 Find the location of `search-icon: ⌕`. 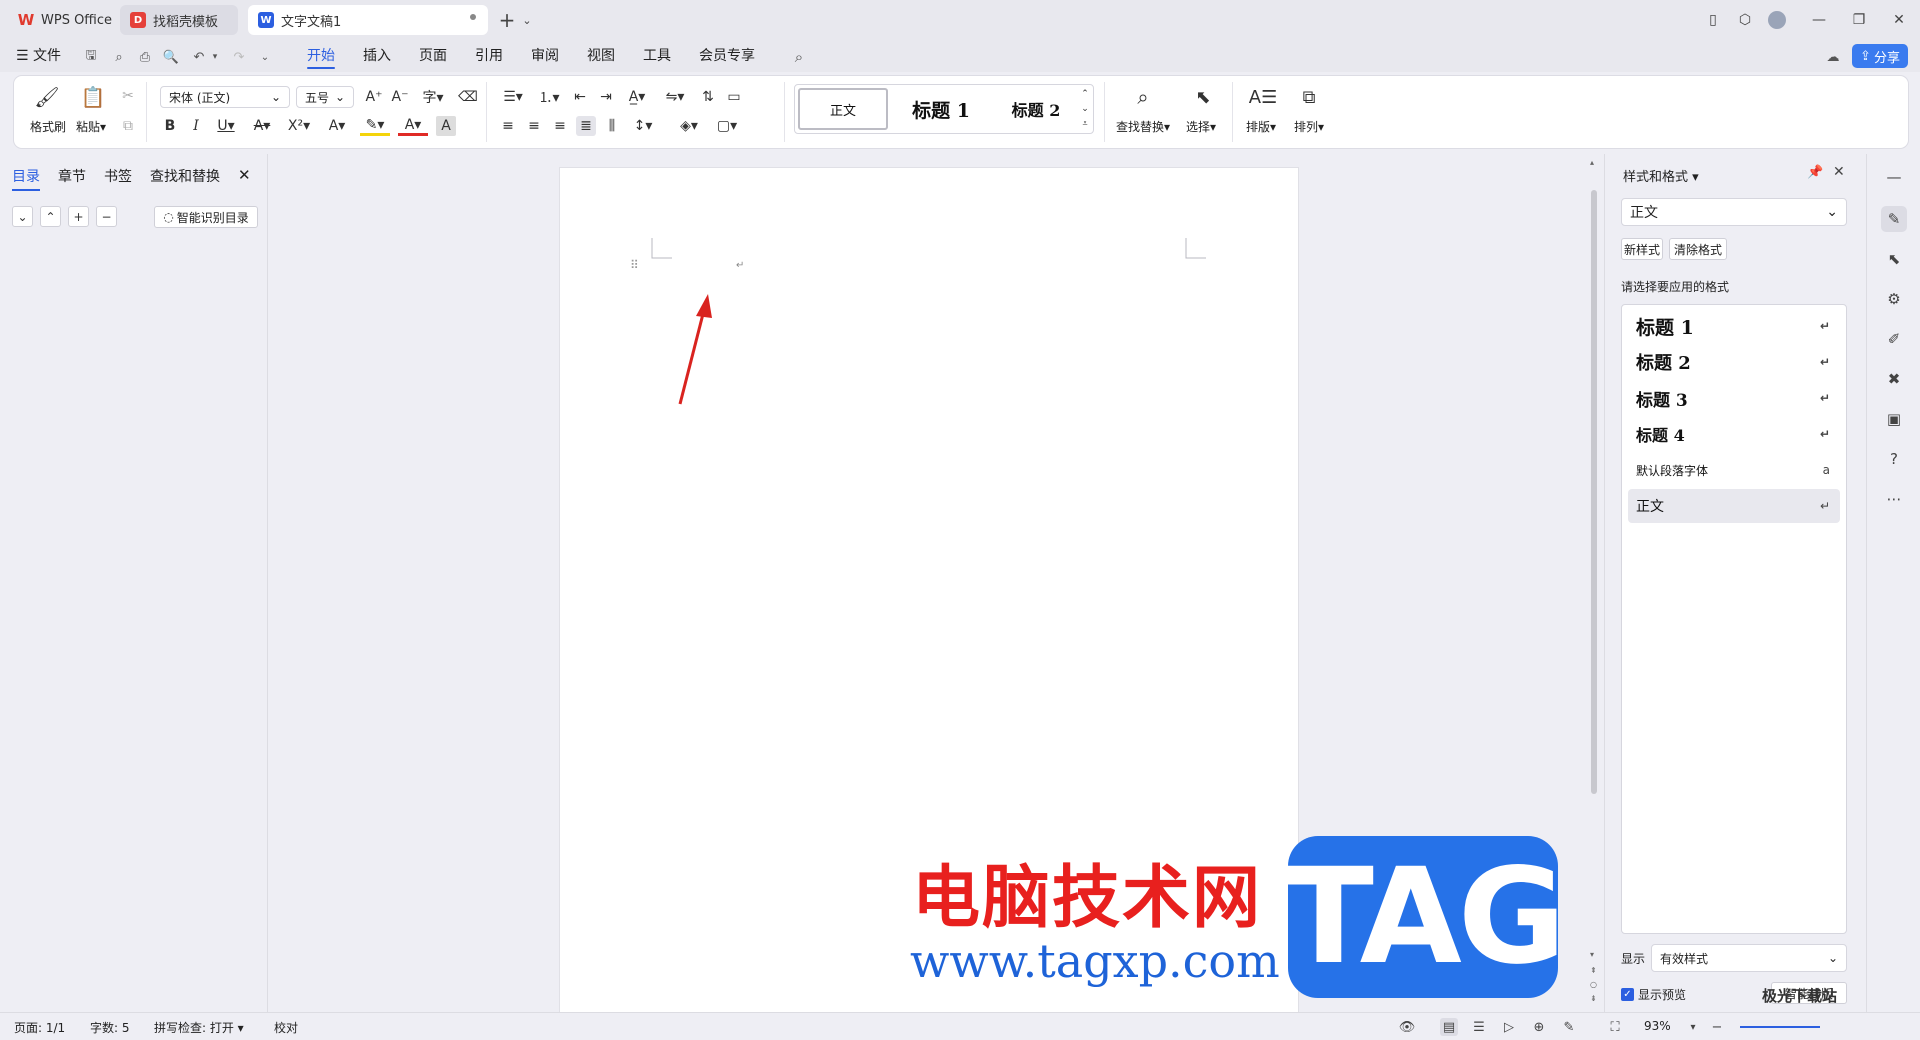

search-icon: ⌕ is located at coordinates (799, 57).